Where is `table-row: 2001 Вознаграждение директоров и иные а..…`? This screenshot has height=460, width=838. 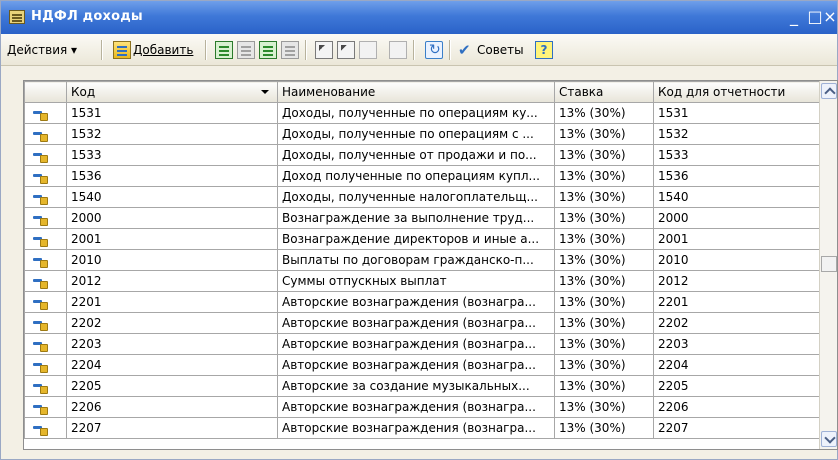
table-row: 2001 Вознаграждение директоров и иные а..… is located at coordinates (422, 239).